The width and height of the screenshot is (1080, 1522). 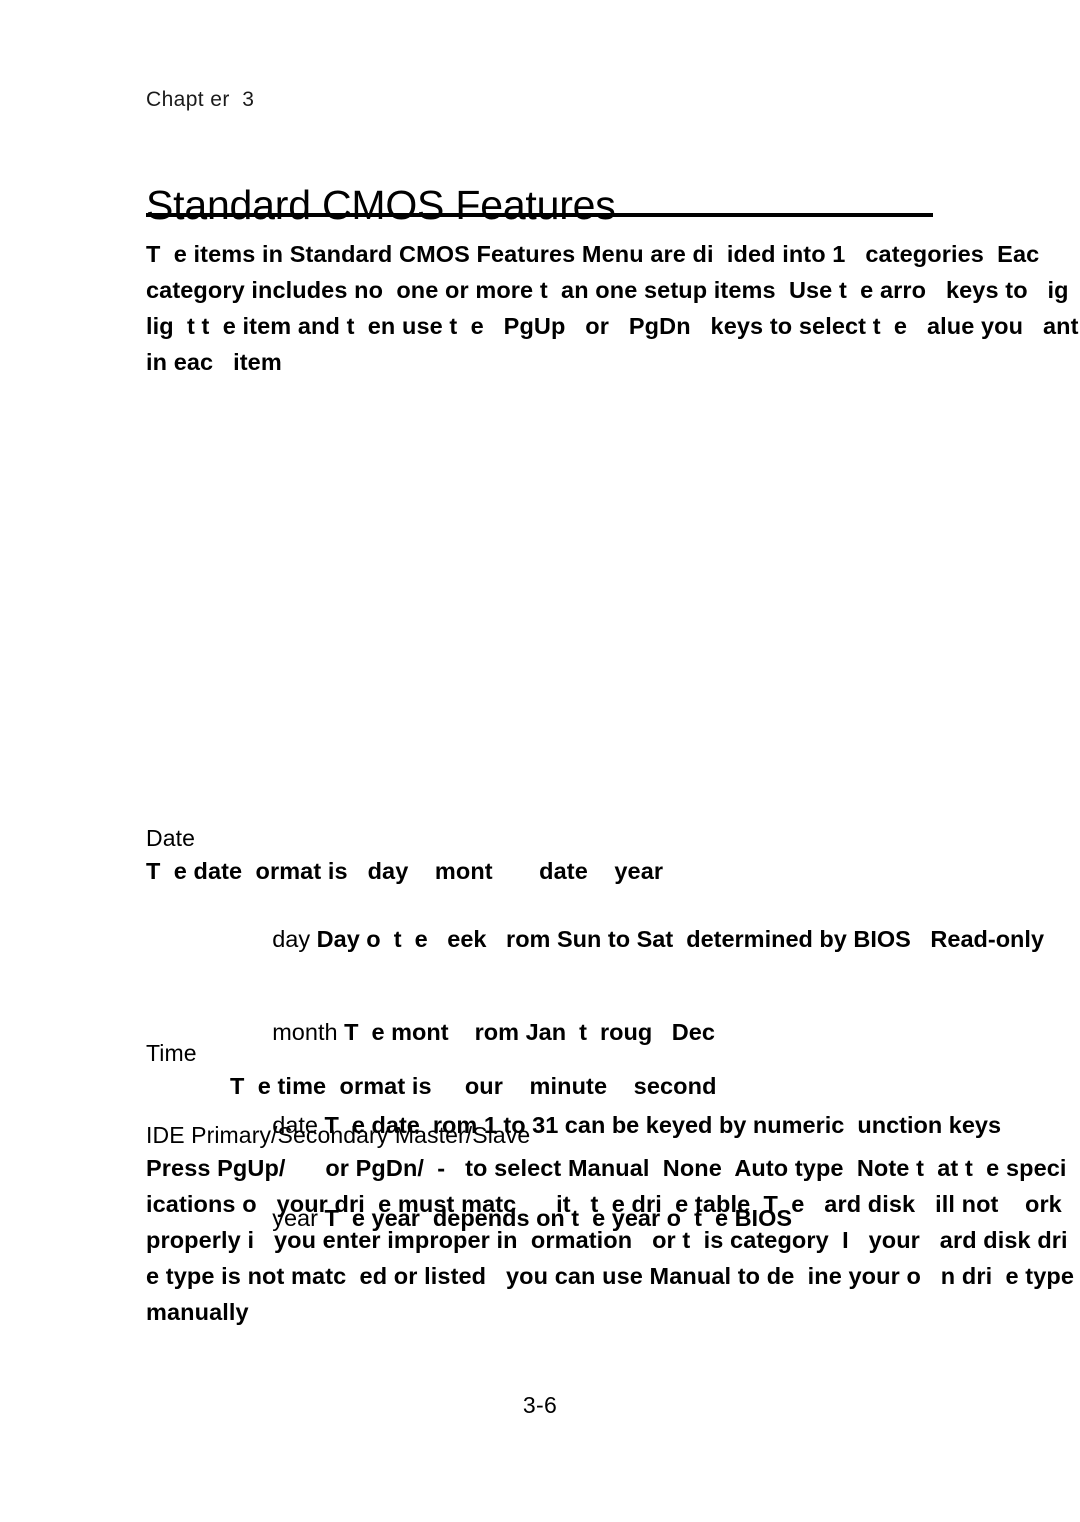 I want to click on section-date-heading: Date, so click(x=170, y=838).